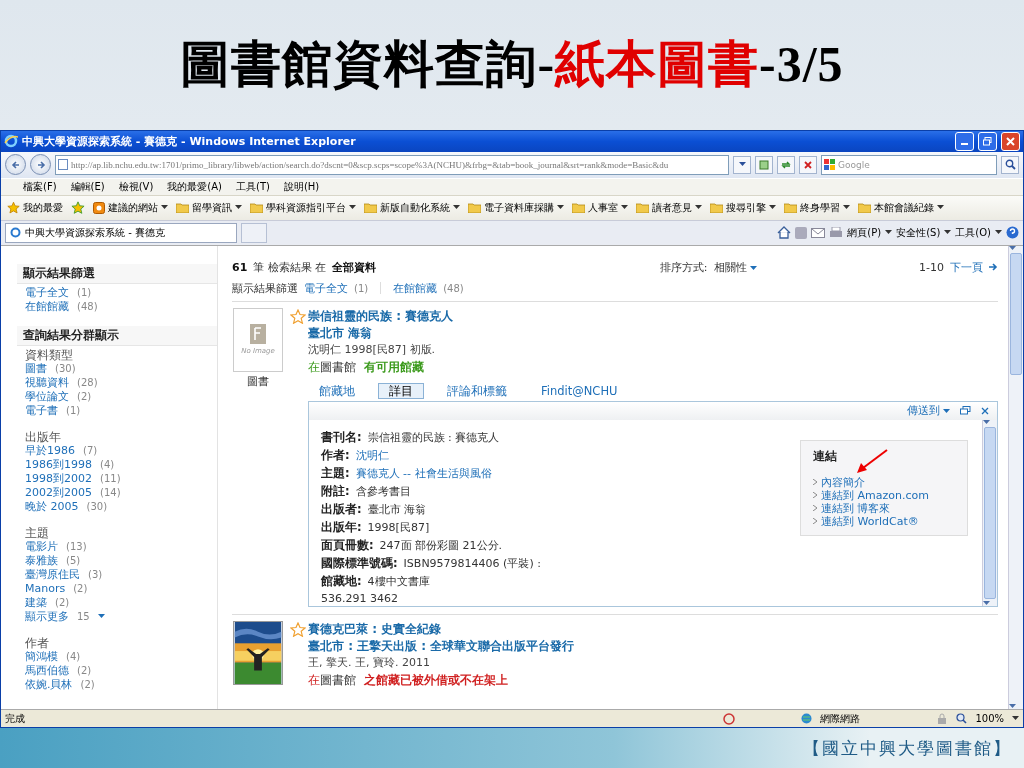 The height and width of the screenshot is (768, 1024). I want to click on external-link: 連結到 WorldCat®, so click(870, 521).